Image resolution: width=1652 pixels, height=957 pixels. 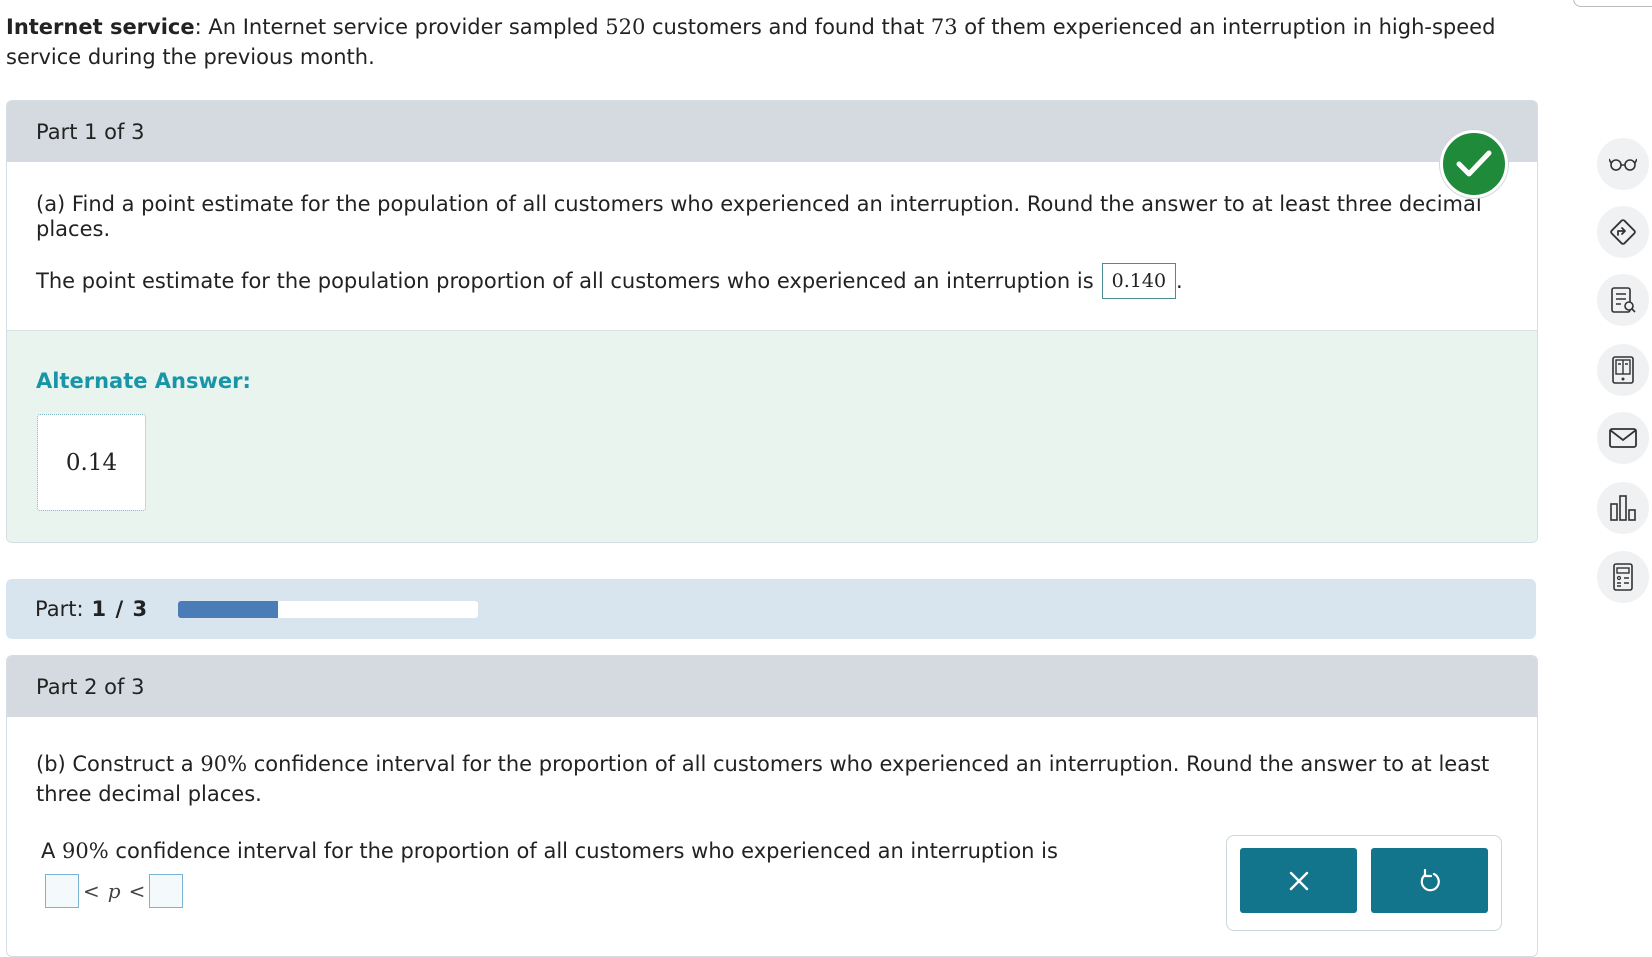 I want to click on glasses-icon, so click(x=1623, y=164).